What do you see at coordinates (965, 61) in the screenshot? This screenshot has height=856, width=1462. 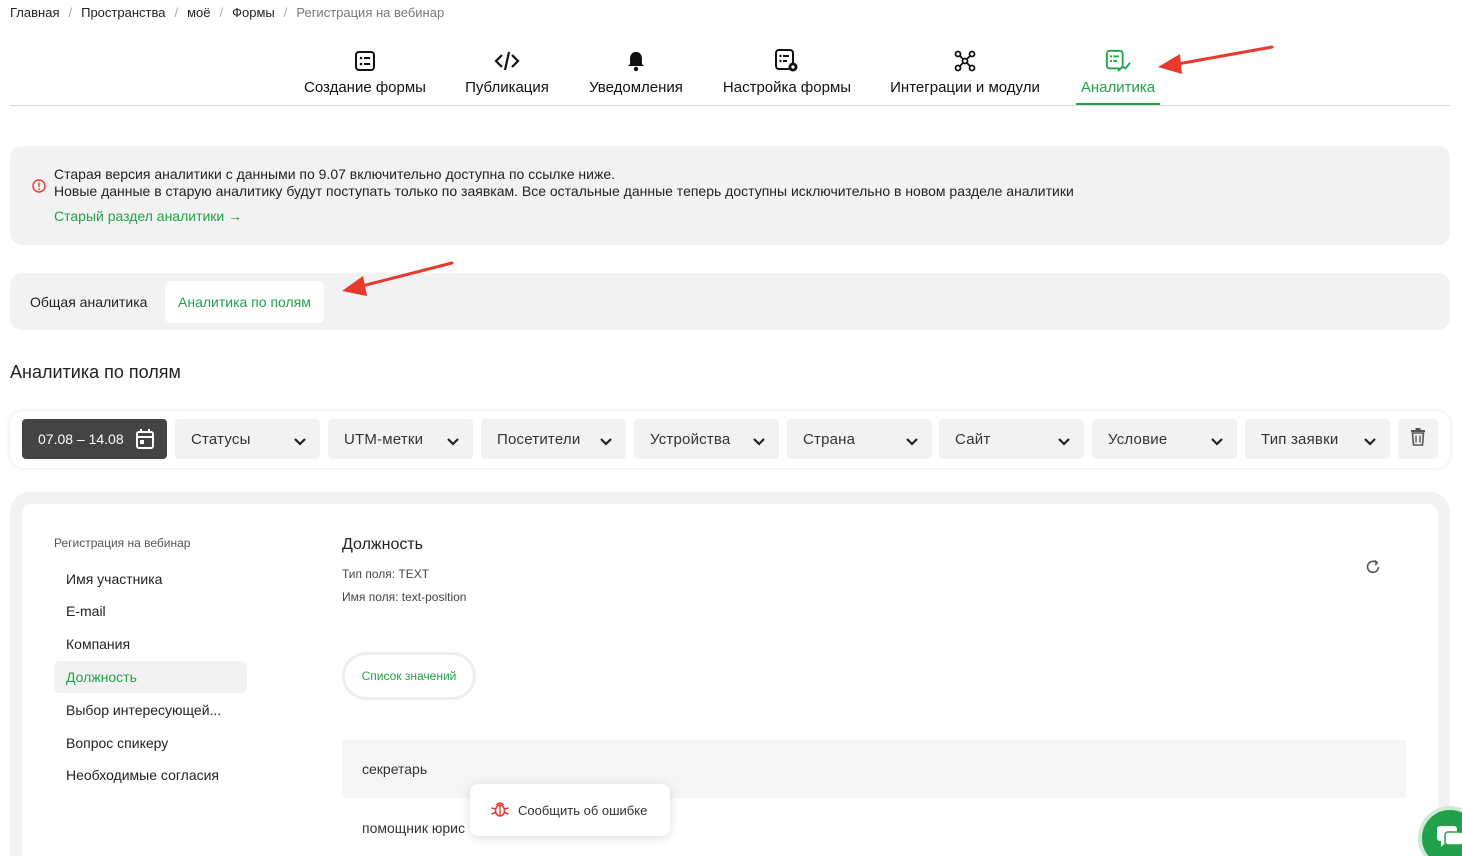 I see `integrations-icon` at bounding box center [965, 61].